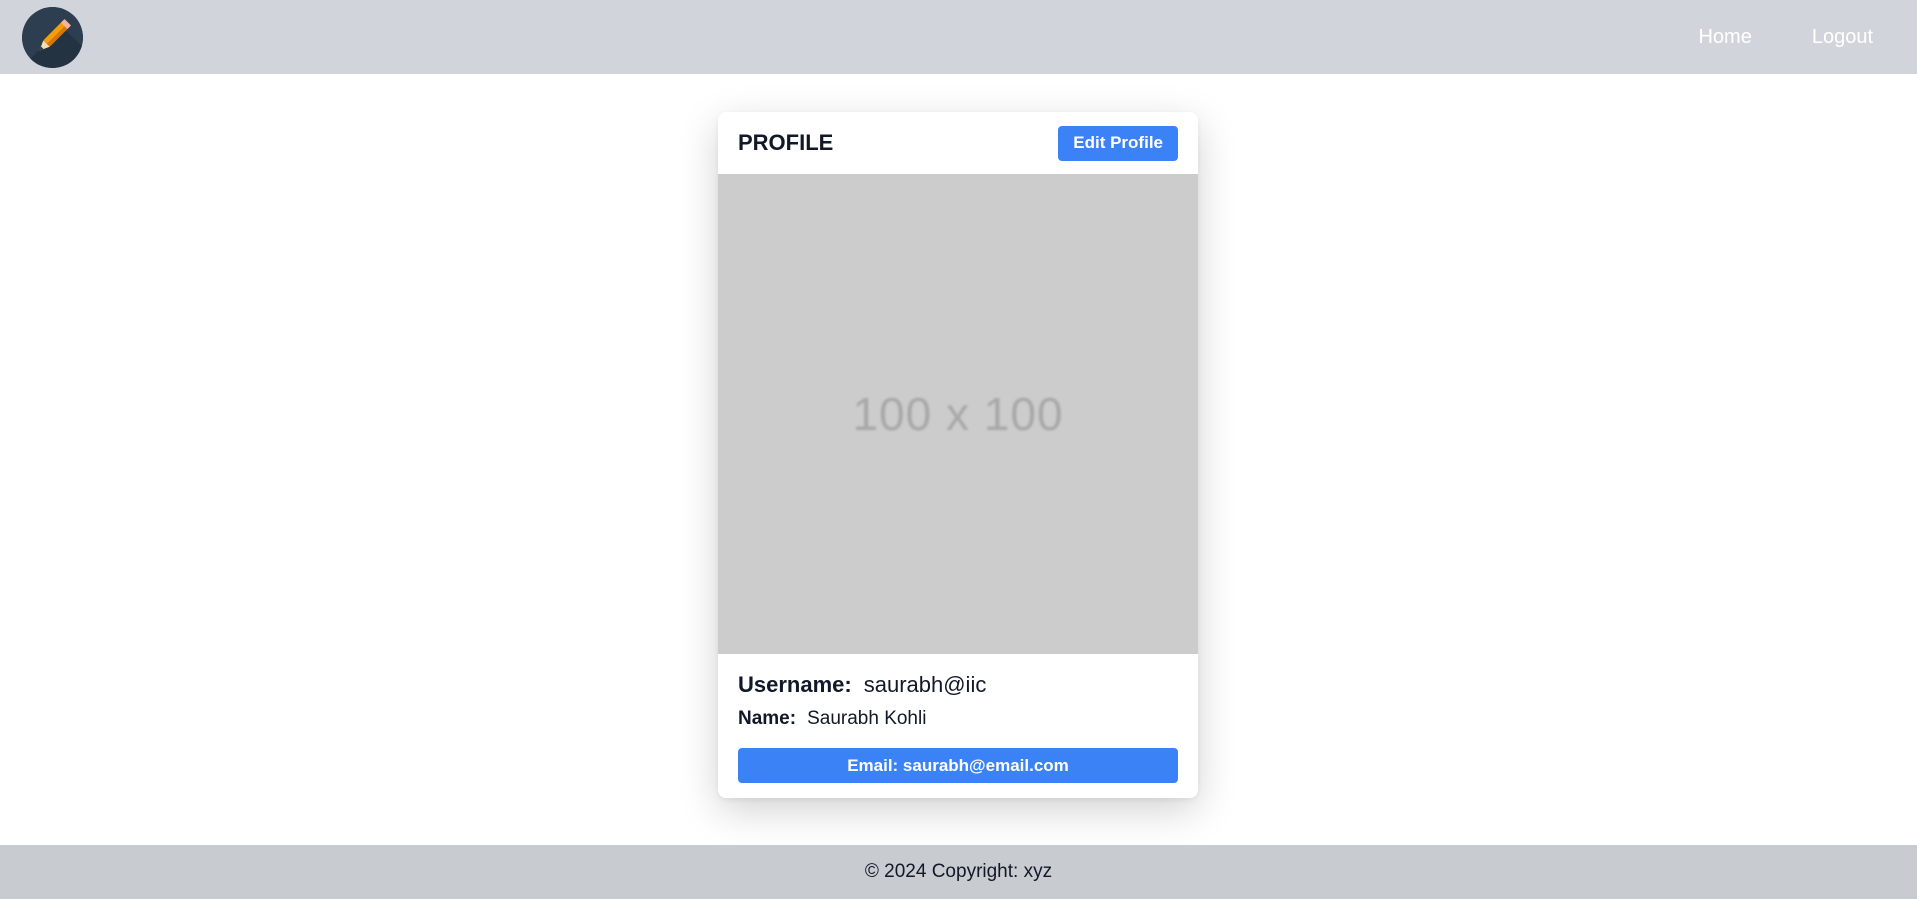 This screenshot has height=899, width=1917. What do you see at coordinates (958, 37) in the screenshot?
I see `navbar: Home Logout` at bounding box center [958, 37].